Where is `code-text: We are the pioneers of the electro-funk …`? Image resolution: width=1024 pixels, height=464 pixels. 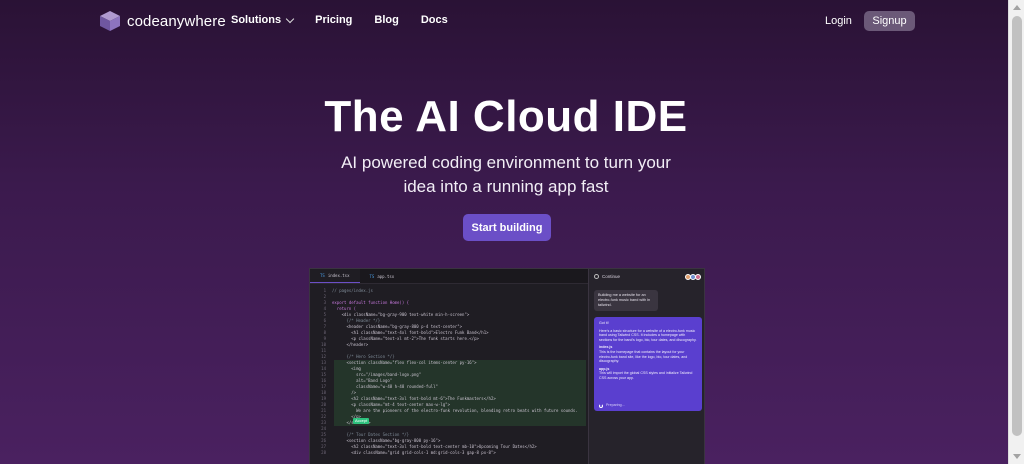 code-text: We are the pioneers of the electro-funk … is located at coordinates (455, 410).